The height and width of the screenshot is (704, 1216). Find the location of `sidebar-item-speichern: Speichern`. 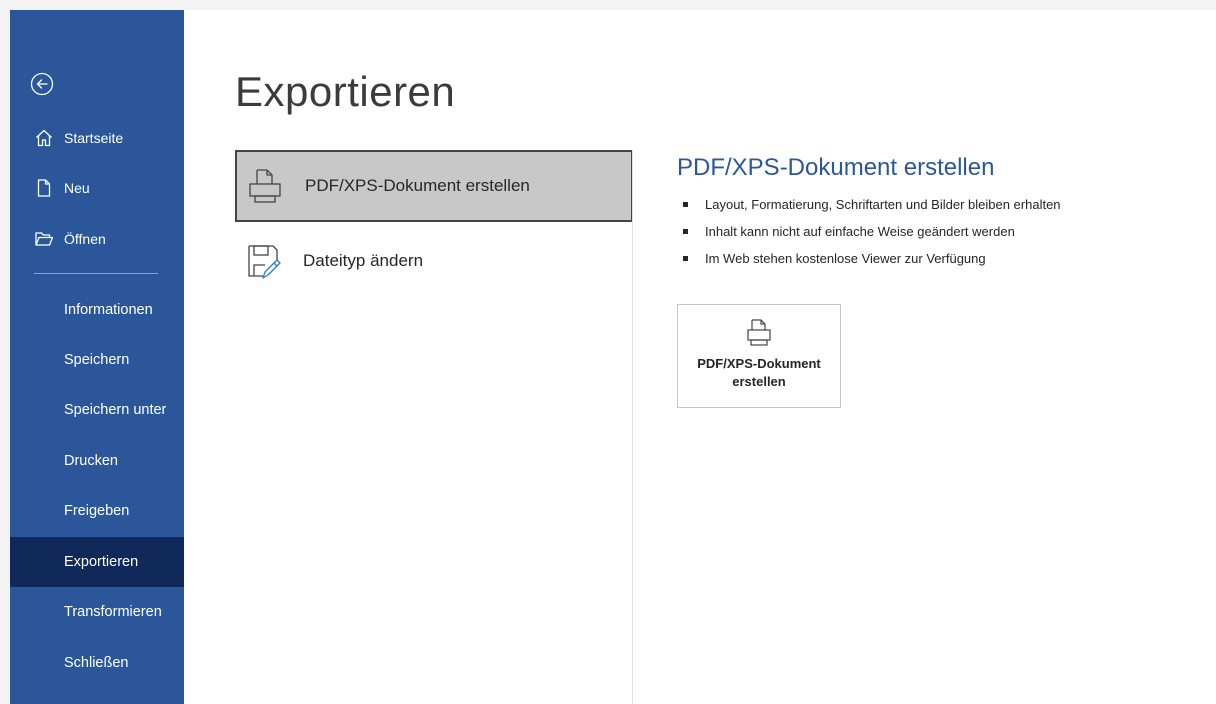

sidebar-item-speichern: Speichern is located at coordinates (97, 360).